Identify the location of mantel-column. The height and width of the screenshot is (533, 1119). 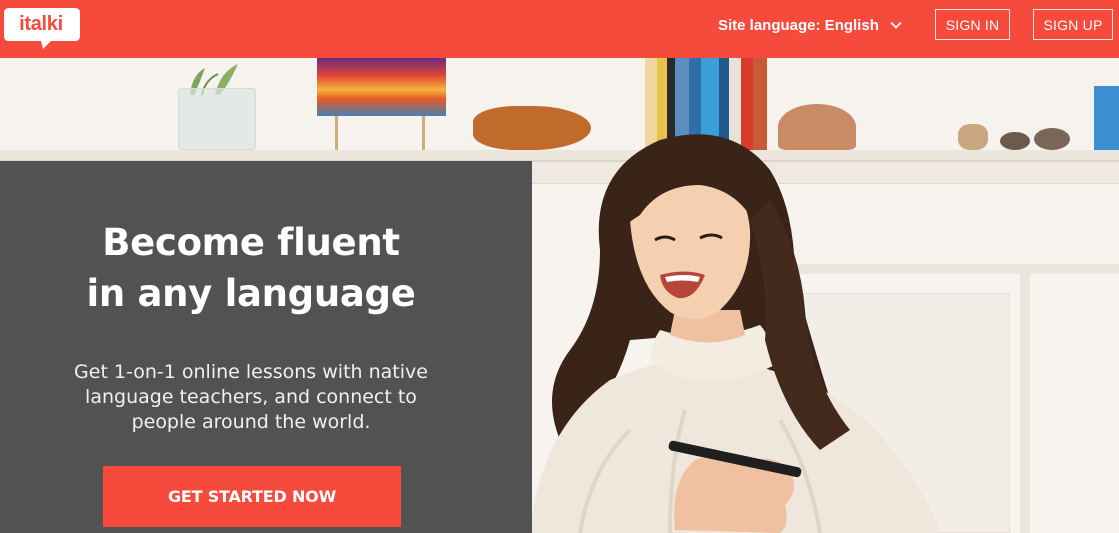
(1025, 403).